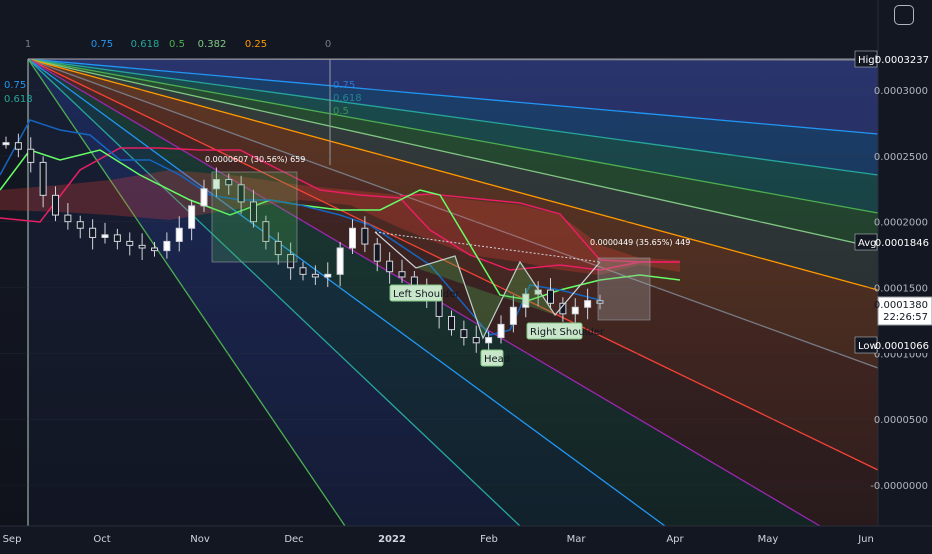  I want to click on fan-level-label: 0.25, so click(256, 44).